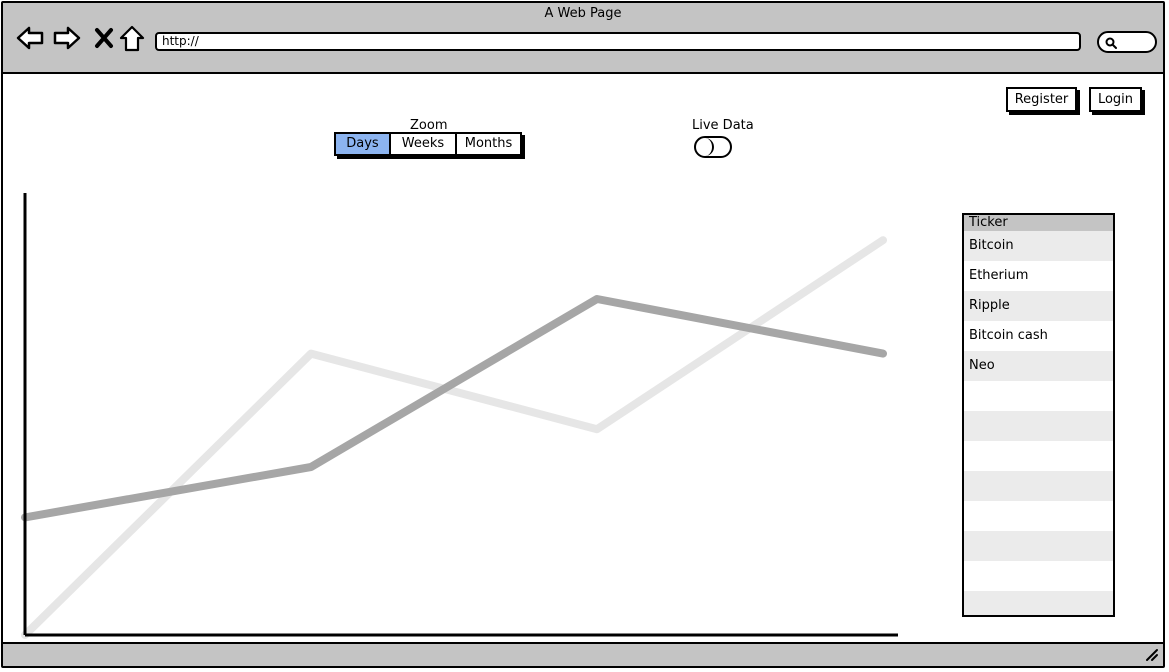 The height and width of the screenshot is (672, 1169). I want to click on status-bar, so click(583, 654).